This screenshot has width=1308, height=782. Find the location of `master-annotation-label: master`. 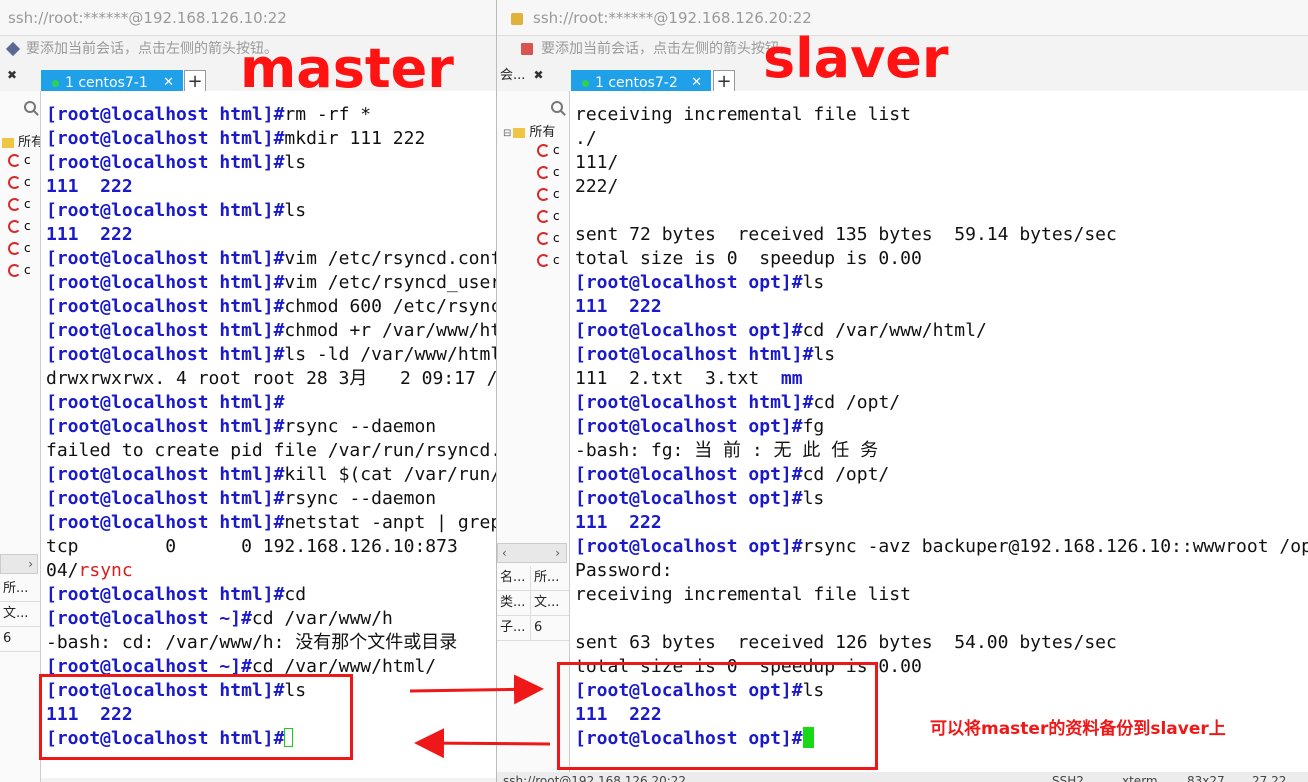

master-annotation-label: master is located at coordinates (347, 68).